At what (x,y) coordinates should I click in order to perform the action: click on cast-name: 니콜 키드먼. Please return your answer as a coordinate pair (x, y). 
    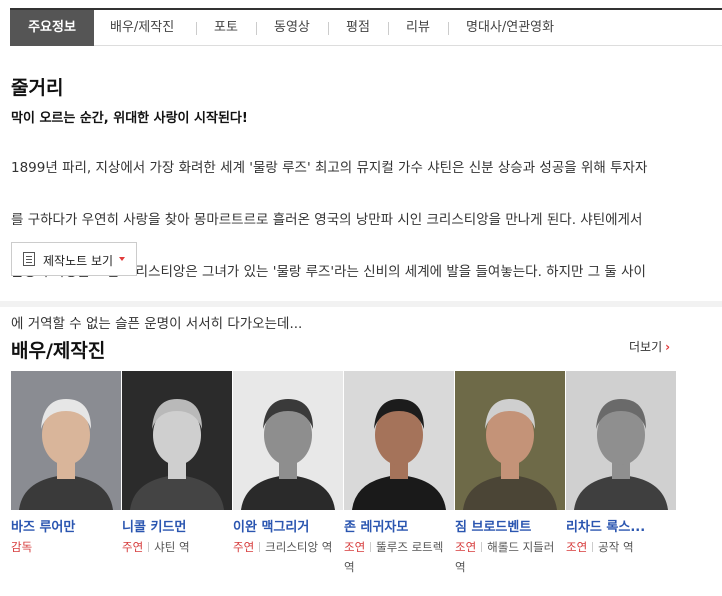
    Looking at the image, I should click on (177, 525).